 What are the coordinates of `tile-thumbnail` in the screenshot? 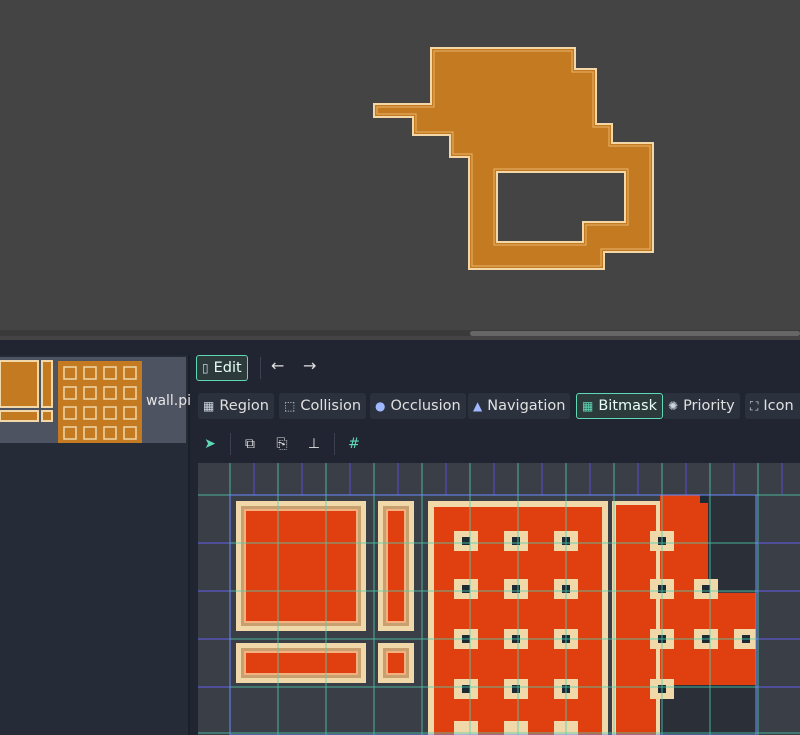 It's located at (71, 401).